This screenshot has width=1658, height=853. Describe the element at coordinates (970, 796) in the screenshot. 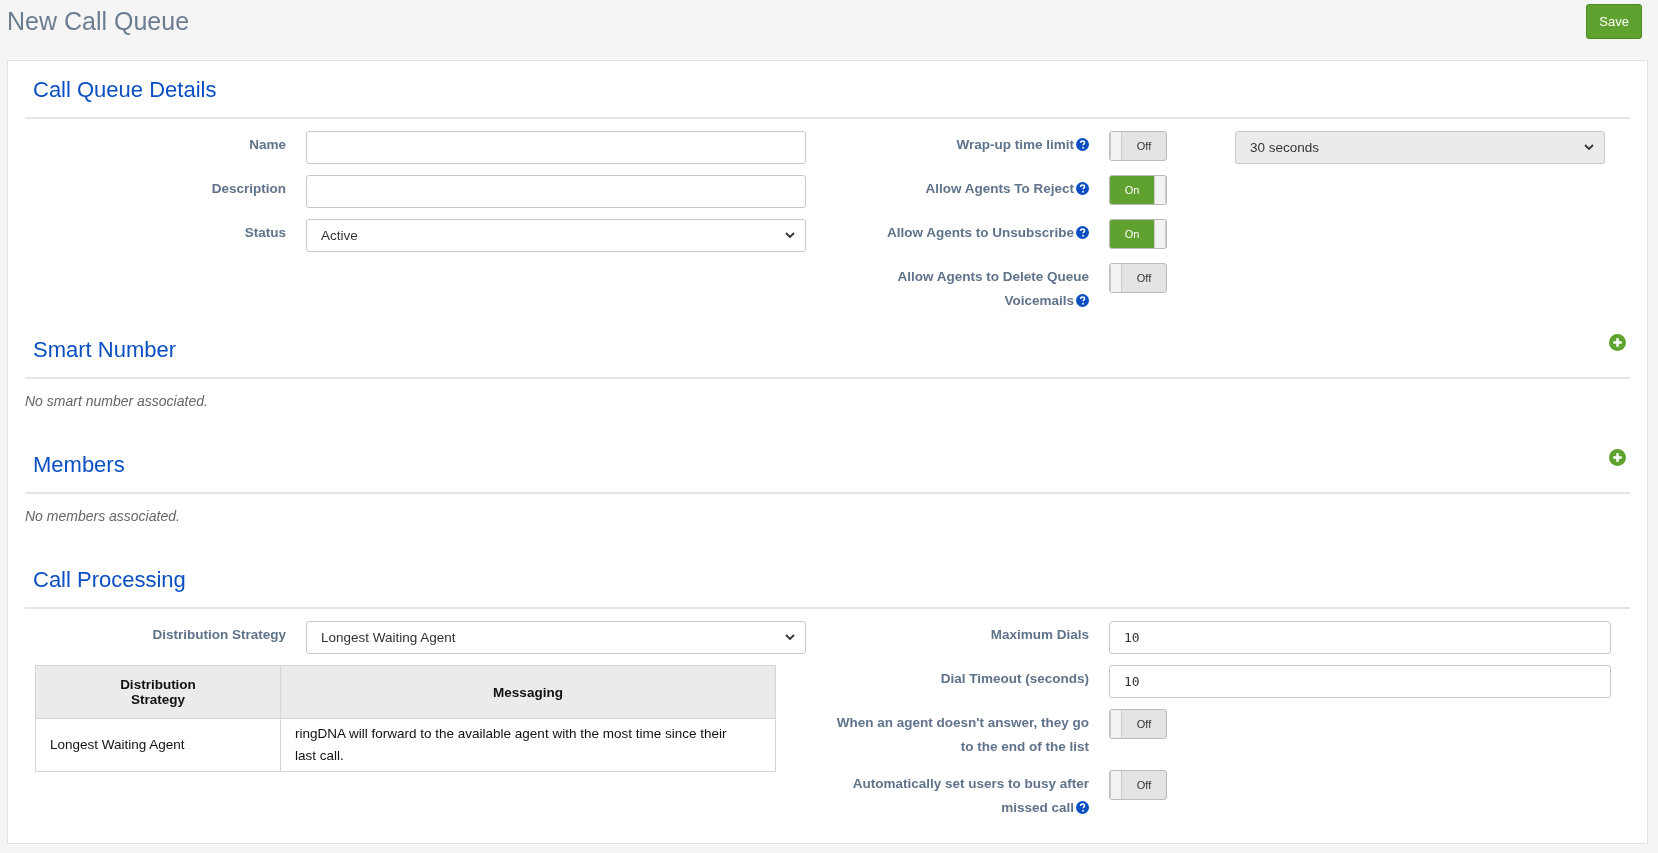

I see `field-label: Automatically set users to busy after missed call` at that location.